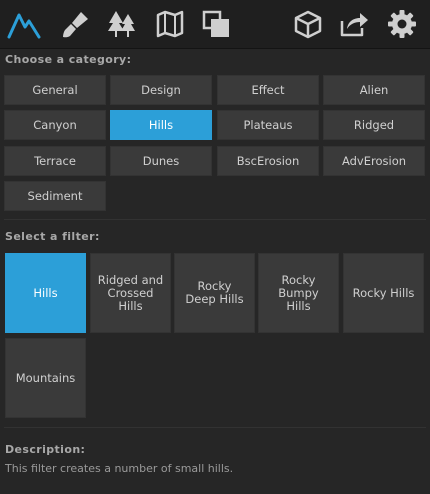 Image resolution: width=430 pixels, height=494 pixels. I want to click on filter-rocky-hills: Rocky Hills, so click(383, 293).